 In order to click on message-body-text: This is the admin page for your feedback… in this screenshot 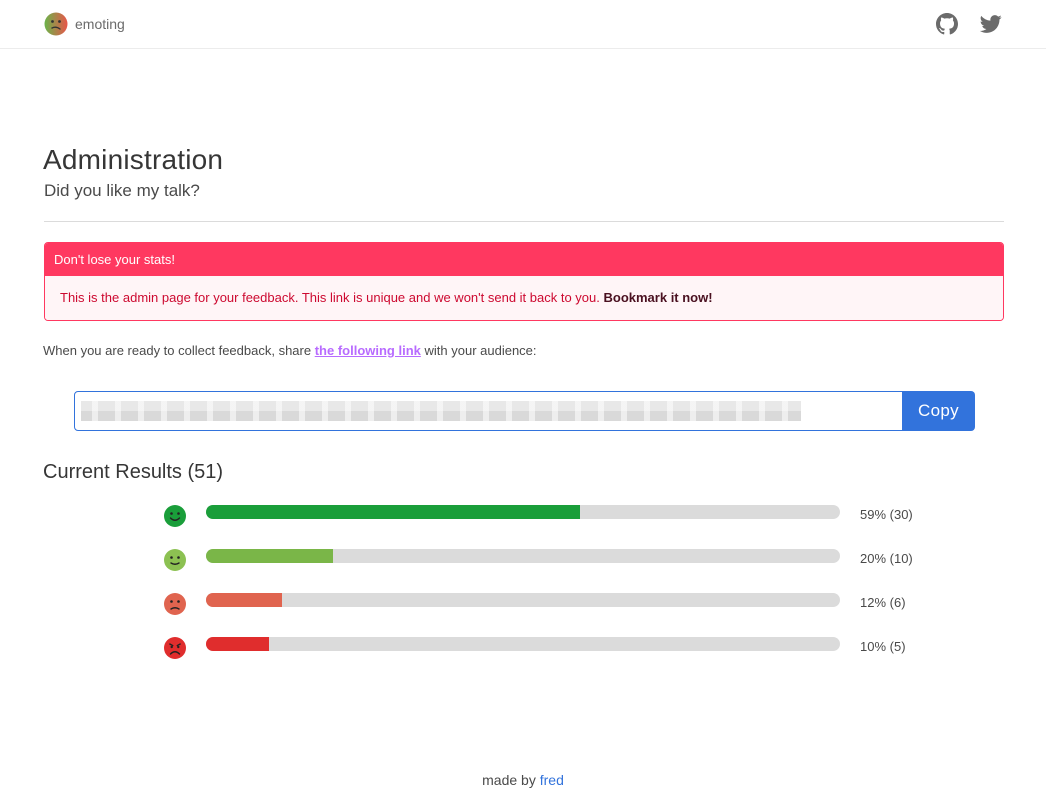, I will do `click(332, 297)`.